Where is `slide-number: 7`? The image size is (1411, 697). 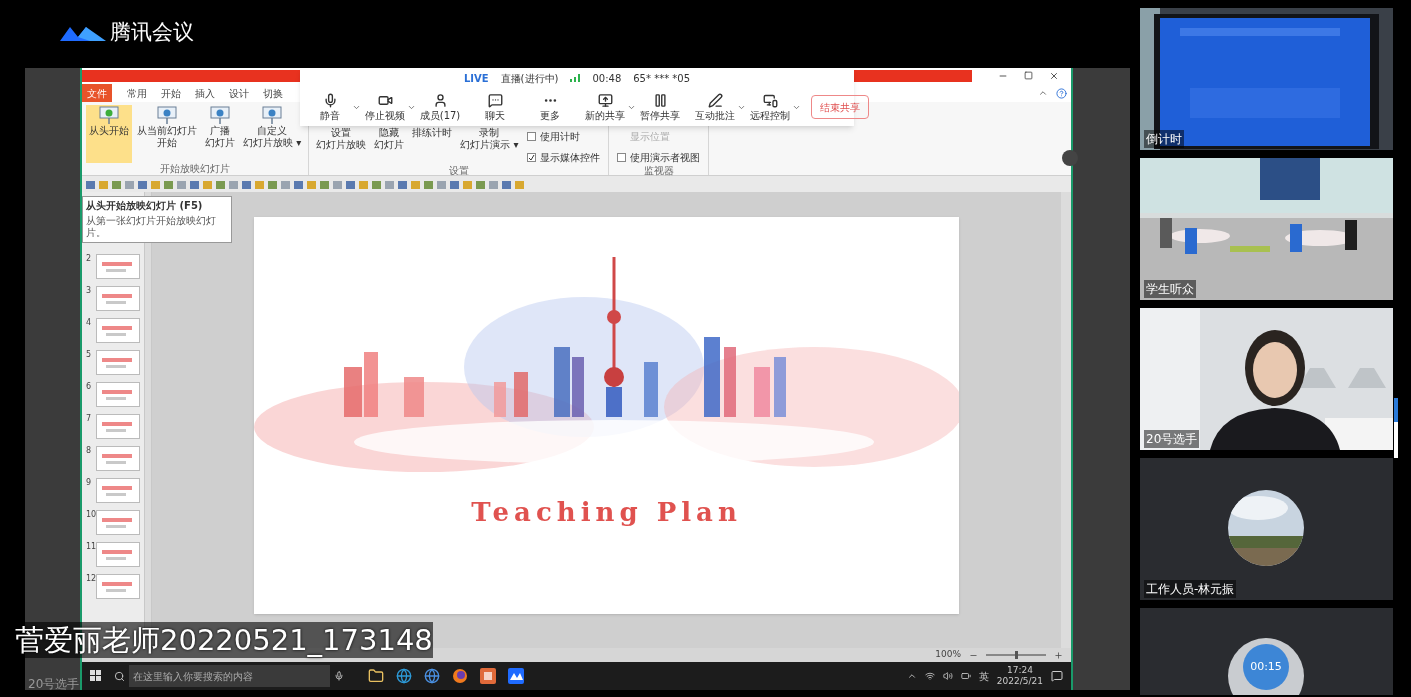 slide-number: 7 is located at coordinates (89, 418).